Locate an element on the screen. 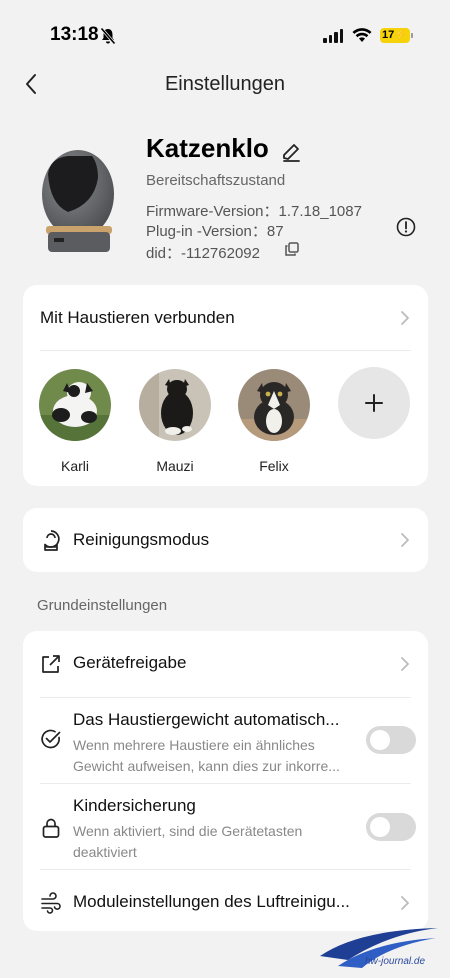  child-lock-toggle is located at coordinates (391, 827).